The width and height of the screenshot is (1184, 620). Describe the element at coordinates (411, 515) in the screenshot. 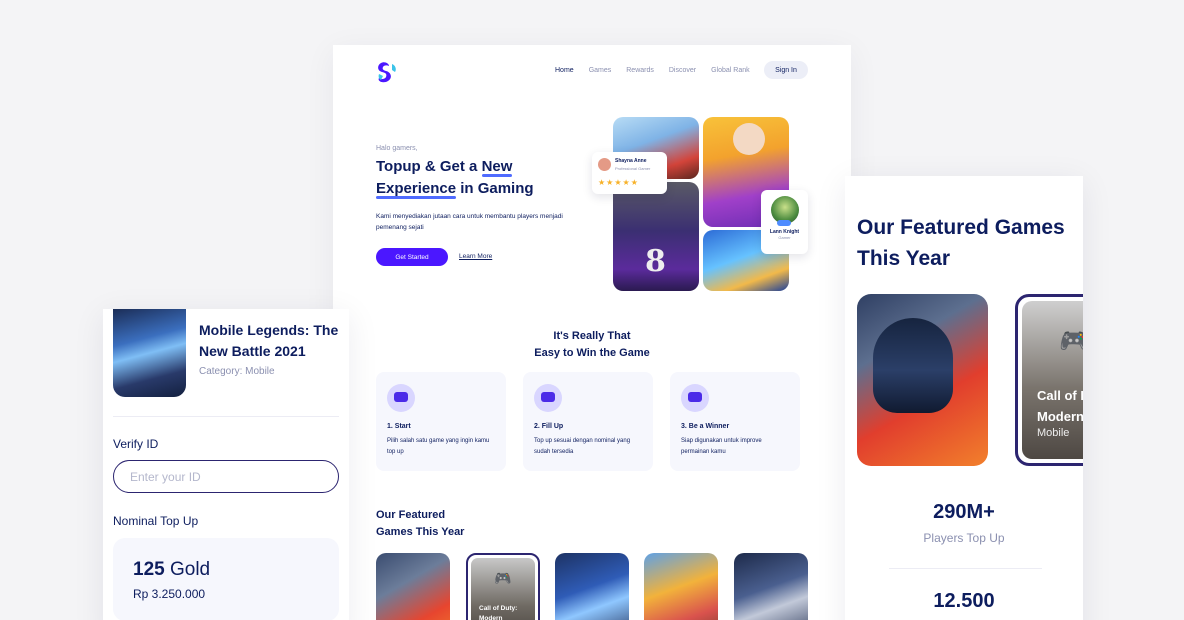

I see `featured-title-line1: Our Featured` at that location.